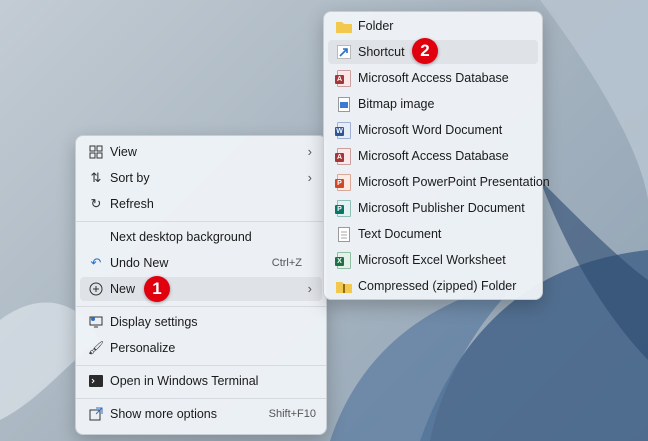 This screenshot has height=441, width=648. I want to click on submenu-item-label: Microsoft Publisher Document, so click(441, 208).